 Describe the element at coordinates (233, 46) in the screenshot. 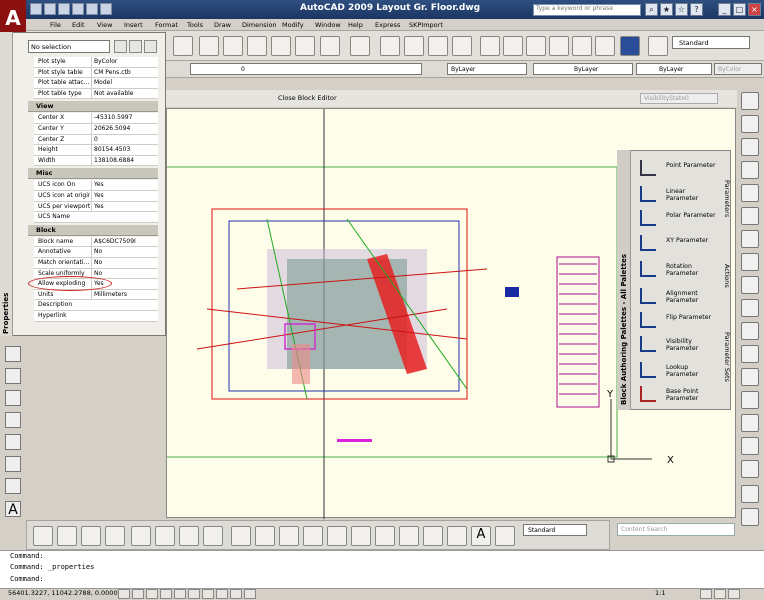

I see `copy-icon` at that location.